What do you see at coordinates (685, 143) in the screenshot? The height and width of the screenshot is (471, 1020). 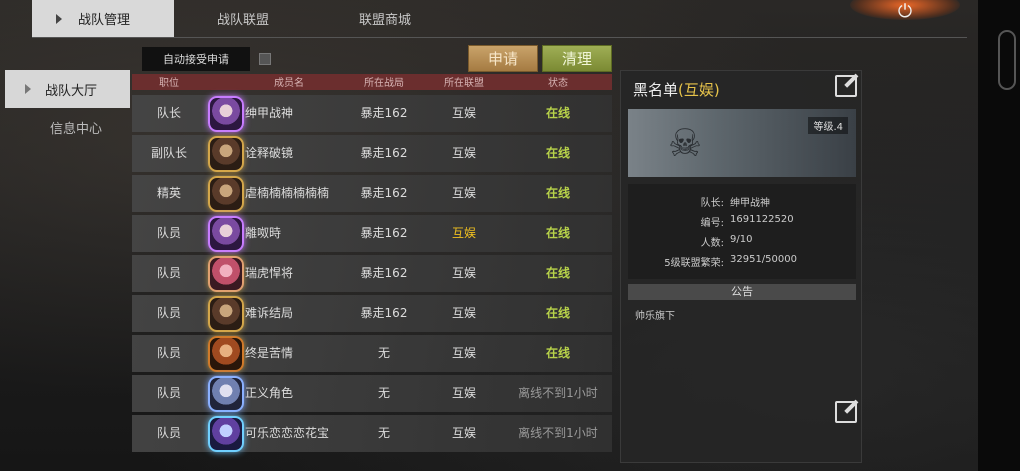 I see `skull-emblem-icon: ☠` at bounding box center [685, 143].